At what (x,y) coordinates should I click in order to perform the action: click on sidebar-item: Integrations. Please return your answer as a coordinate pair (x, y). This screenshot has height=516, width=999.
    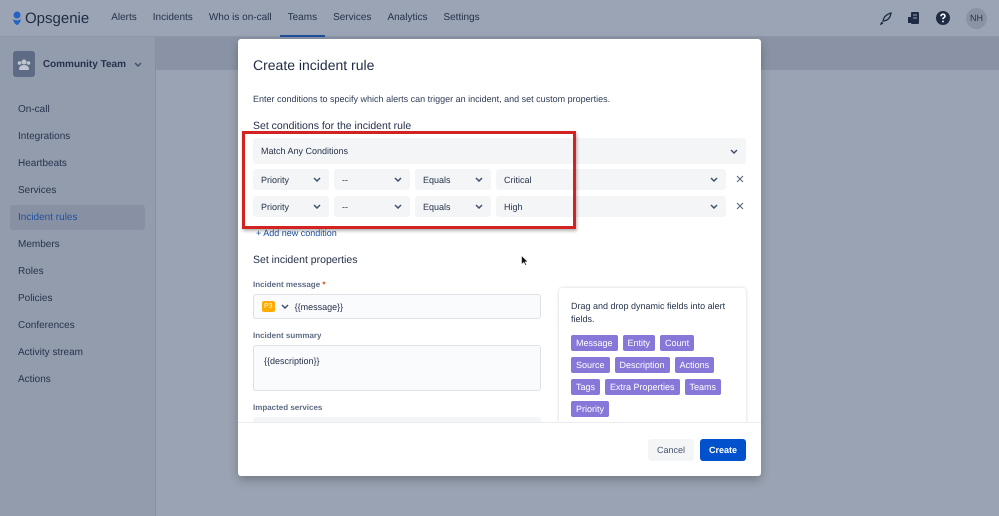
    Looking at the image, I should click on (77, 136).